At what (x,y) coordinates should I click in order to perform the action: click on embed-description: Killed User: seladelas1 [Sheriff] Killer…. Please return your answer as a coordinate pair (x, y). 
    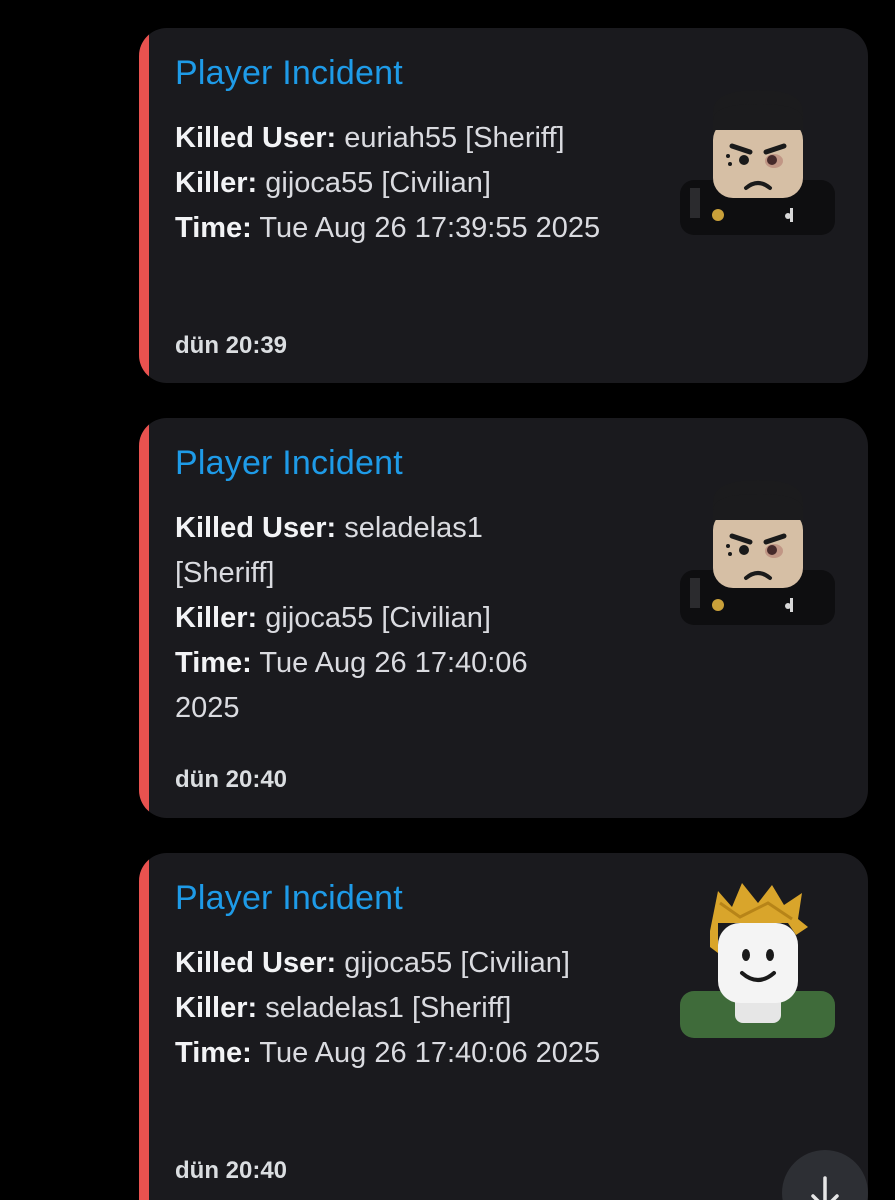
    Looking at the image, I should click on (375, 618).